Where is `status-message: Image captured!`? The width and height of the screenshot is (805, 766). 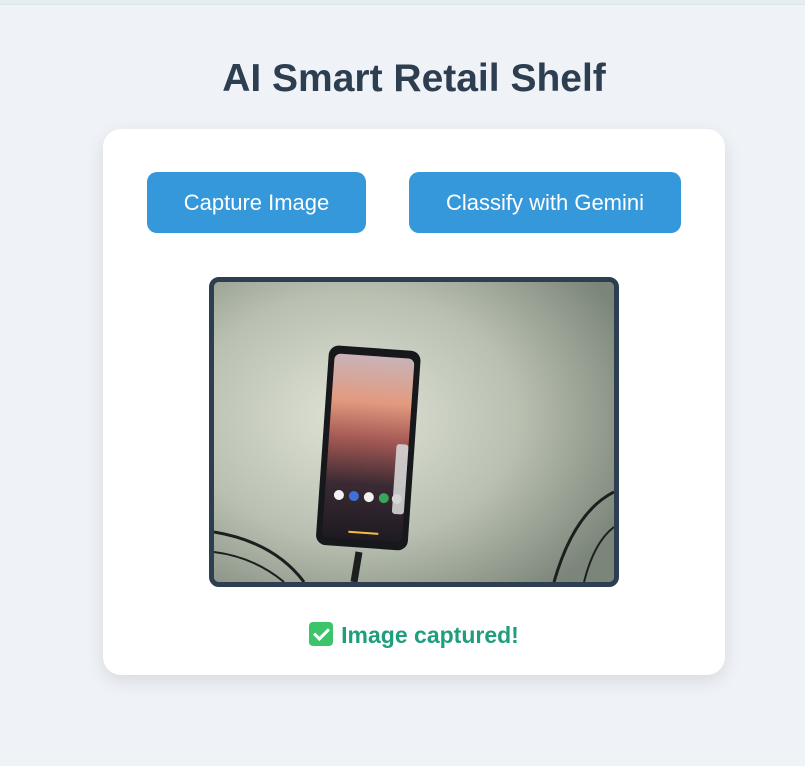
status-message: Image captured! is located at coordinates (414, 635).